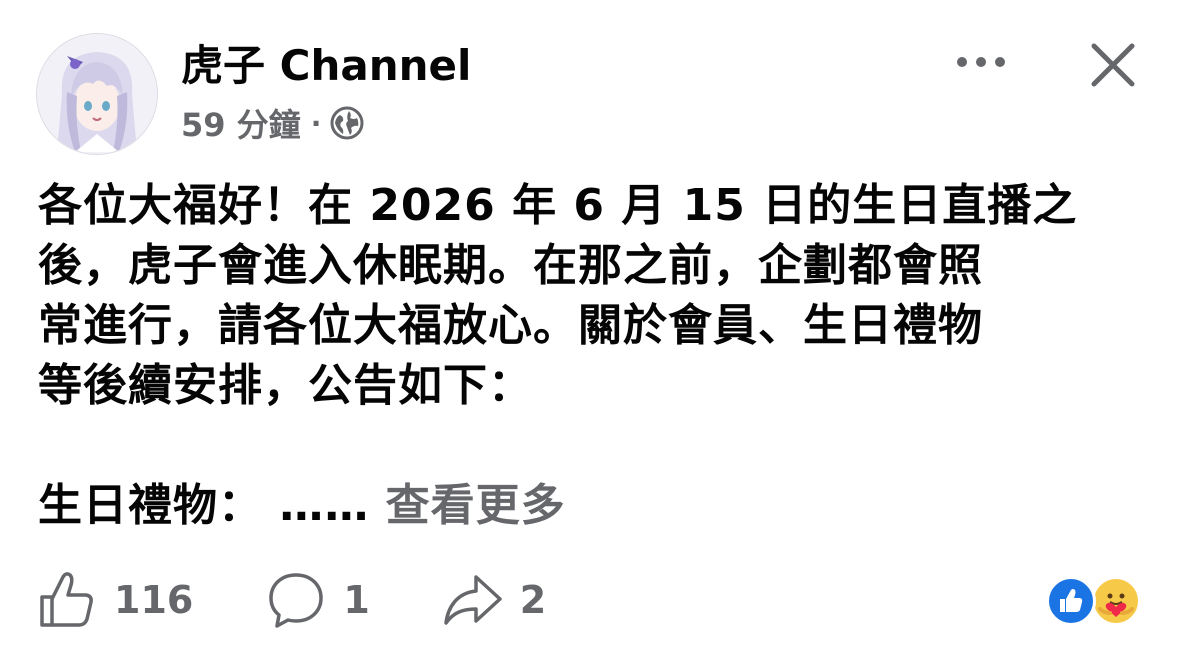  I want to click on close-button, so click(1113, 65).